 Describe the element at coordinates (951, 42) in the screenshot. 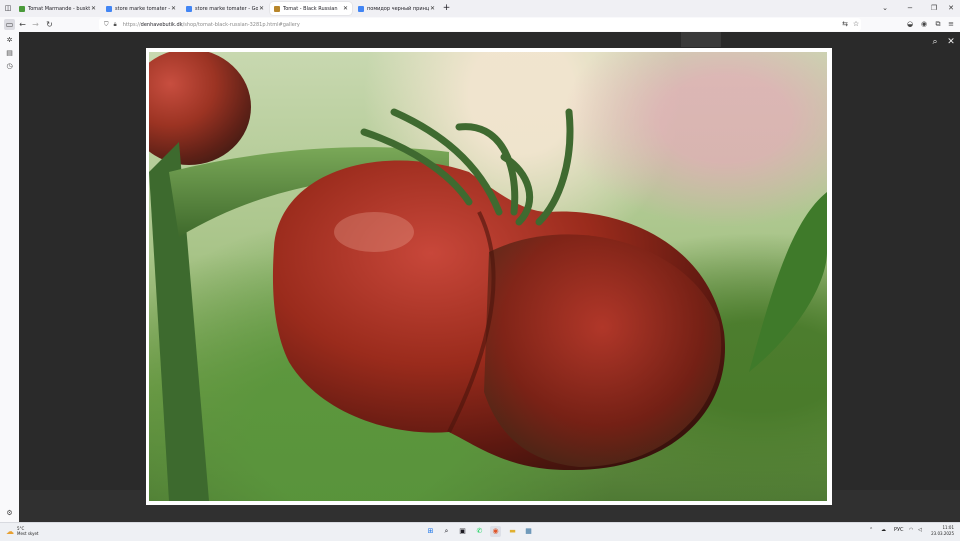

I see `close-lightbox-button: ✕` at that location.